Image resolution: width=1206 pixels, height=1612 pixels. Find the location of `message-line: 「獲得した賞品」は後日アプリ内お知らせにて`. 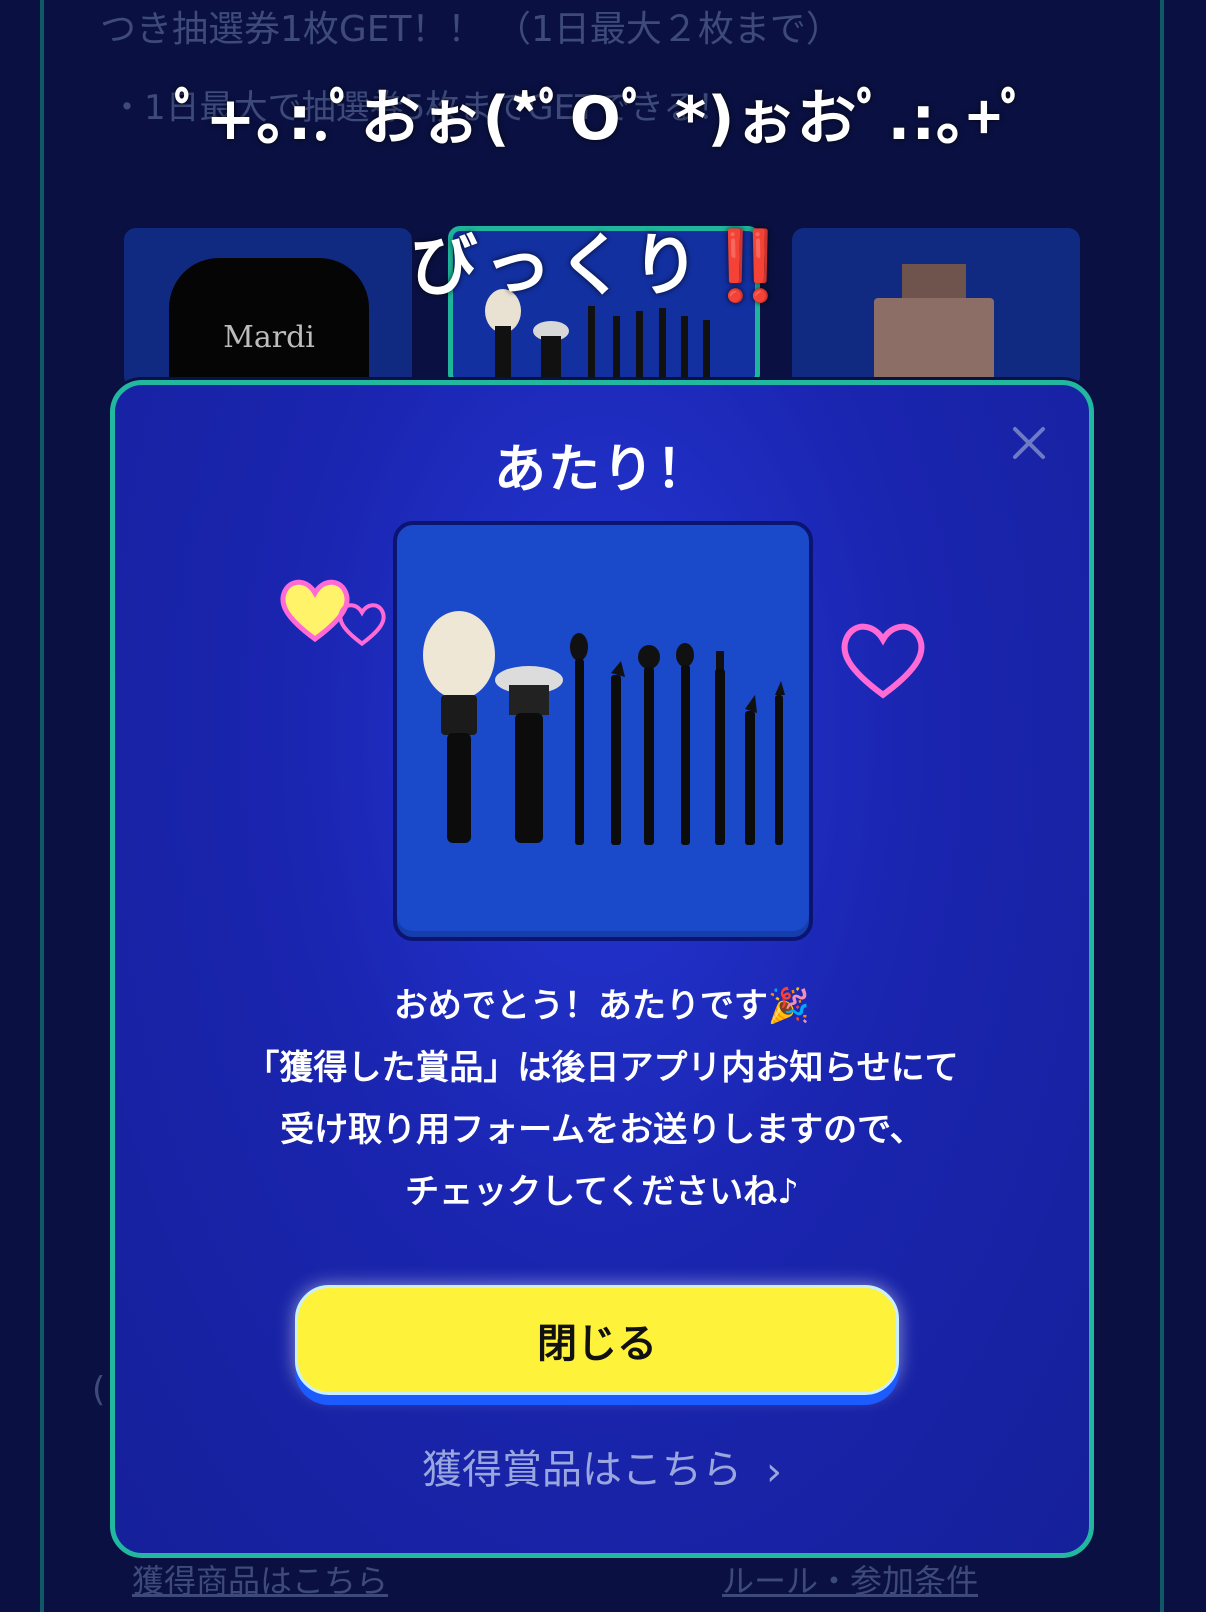

message-line: 「獲得した賞品」は後日アプリ内お知らせにて is located at coordinates (602, 1068).